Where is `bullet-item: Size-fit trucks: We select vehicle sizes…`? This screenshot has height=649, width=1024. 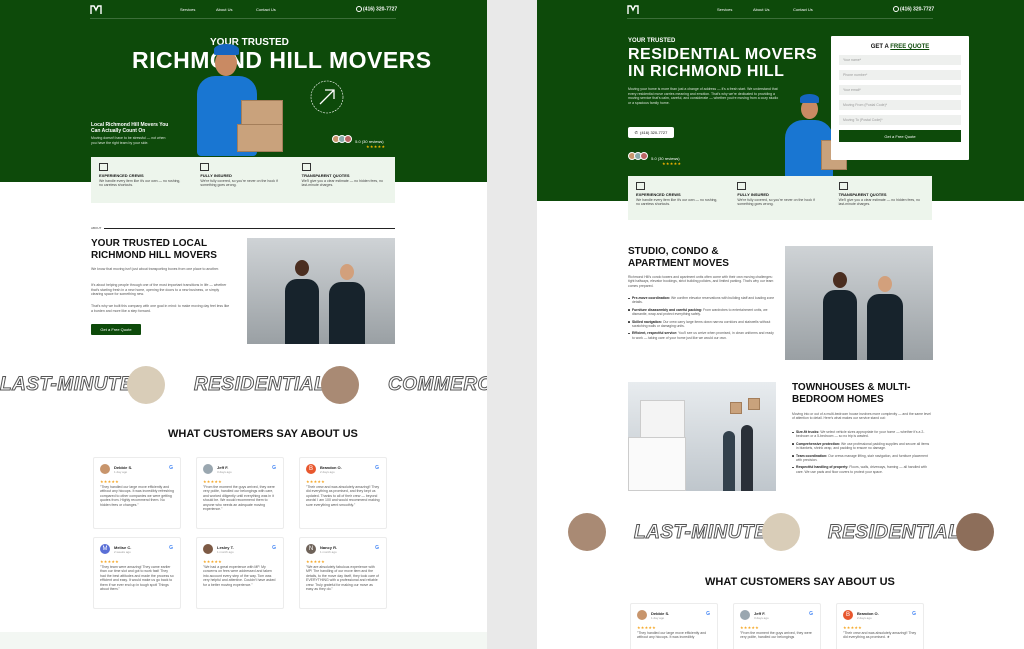 bullet-item: Size-fit trucks: We select vehicle sizes… is located at coordinates (862, 434).